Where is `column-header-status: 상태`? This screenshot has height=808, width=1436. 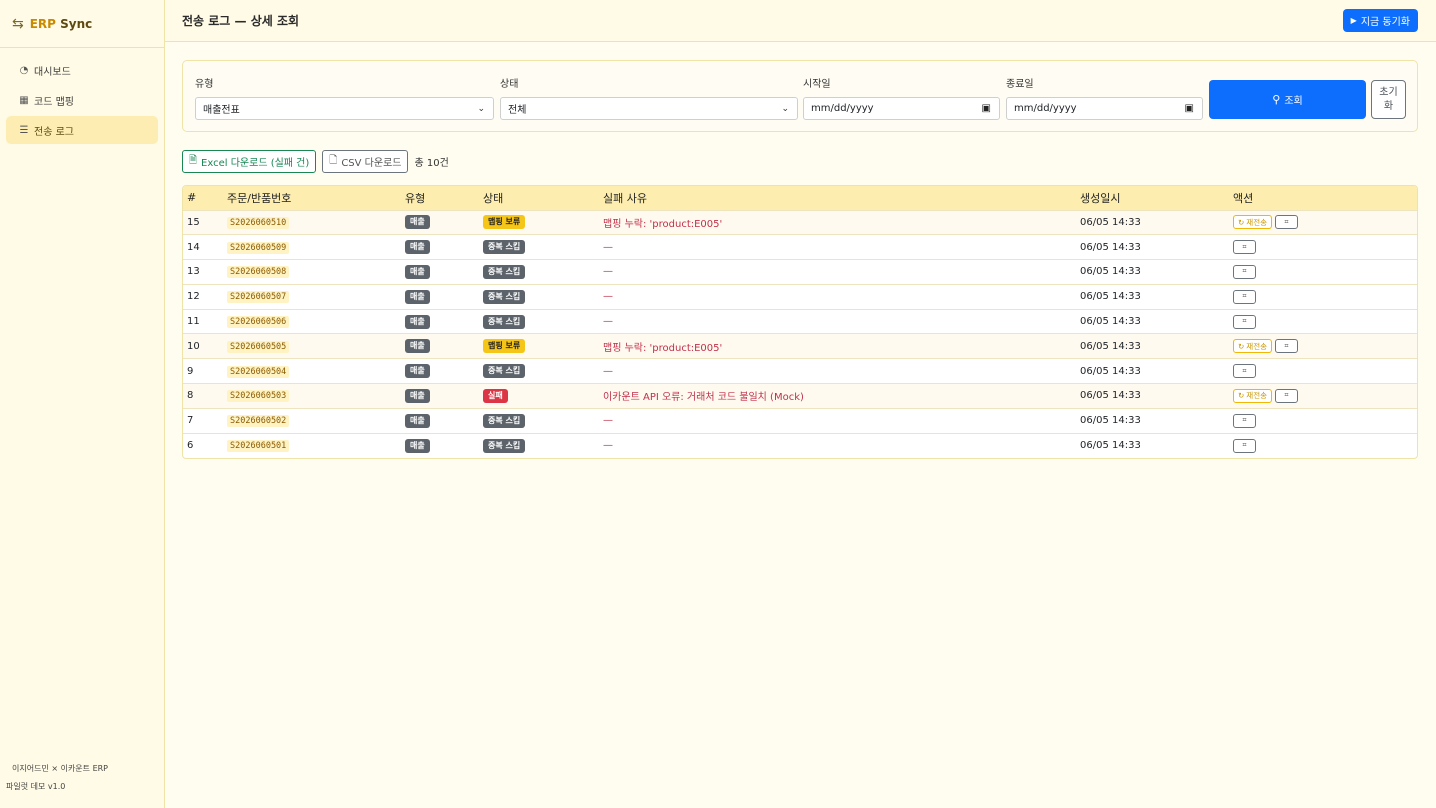
column-header-status: 상태 is located at coordinates (539, 198).